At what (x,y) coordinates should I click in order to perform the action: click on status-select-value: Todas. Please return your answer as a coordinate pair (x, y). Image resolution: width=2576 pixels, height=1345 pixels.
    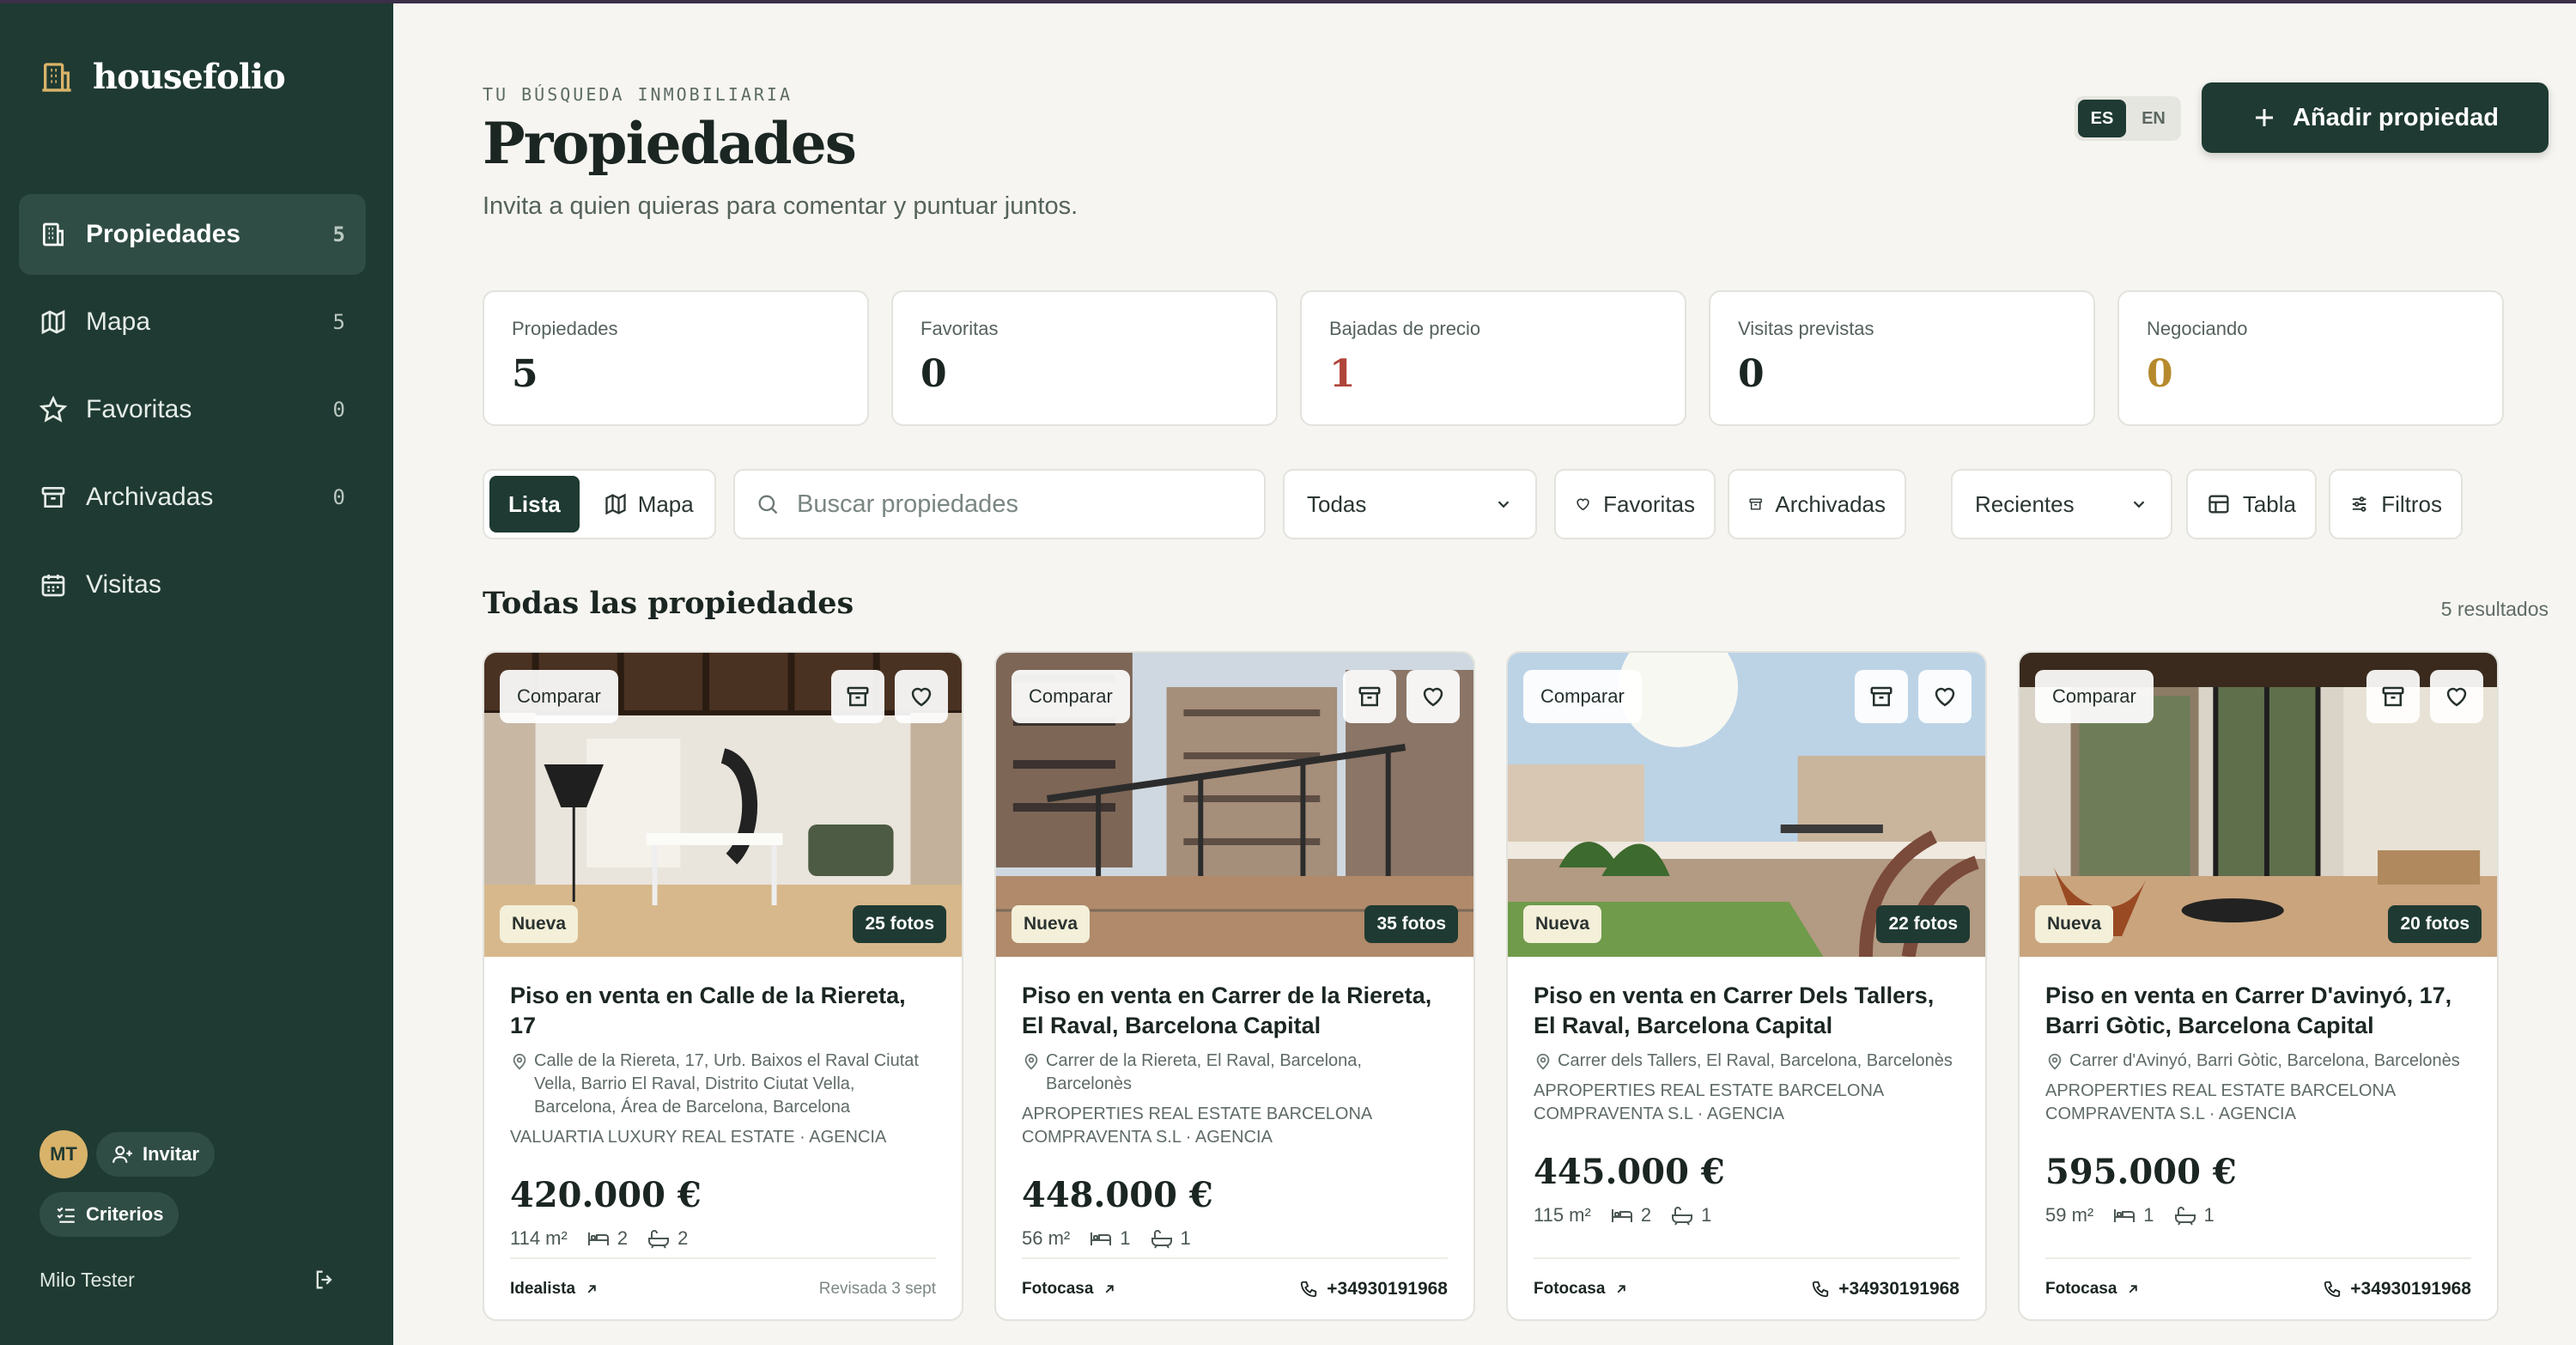
    Looking at the image, I should click on (1337, 504).